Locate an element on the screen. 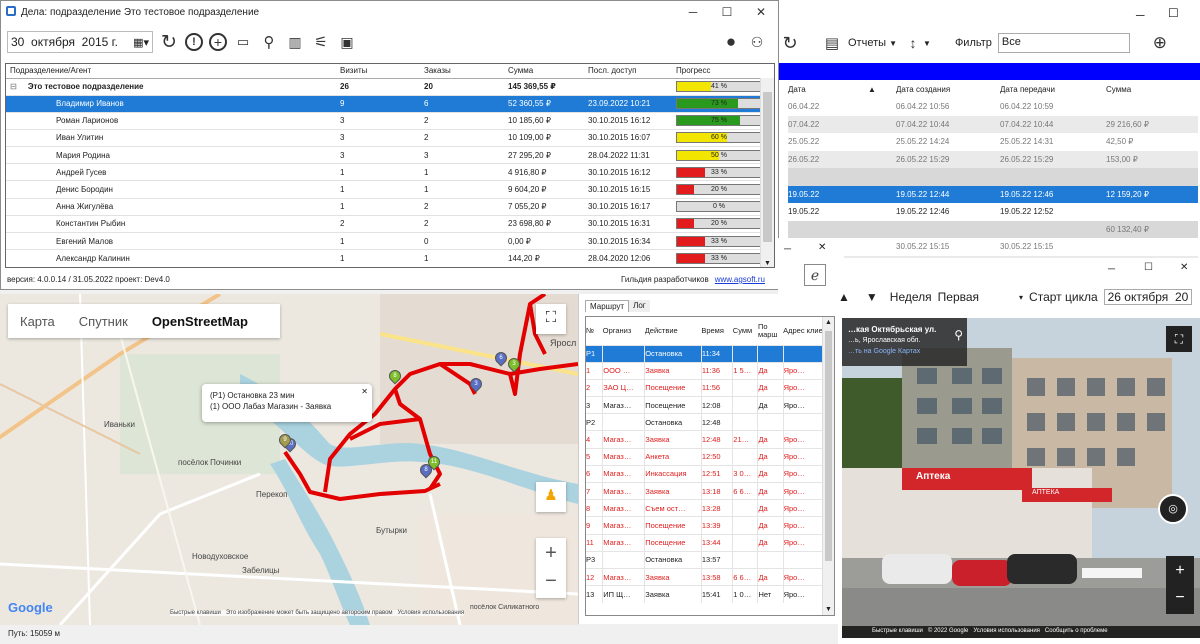 The image size is (1200, 644). week-value: Первая is located at coordinates (958, 297).